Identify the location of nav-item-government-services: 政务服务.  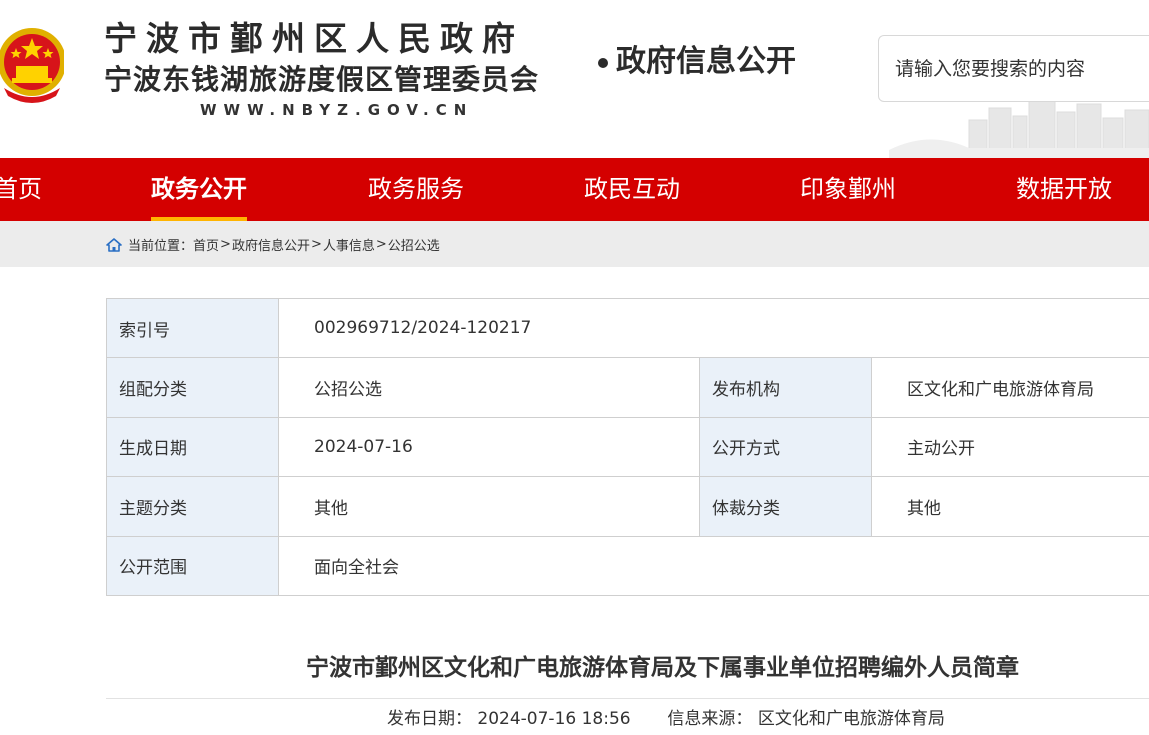
(416, 189).